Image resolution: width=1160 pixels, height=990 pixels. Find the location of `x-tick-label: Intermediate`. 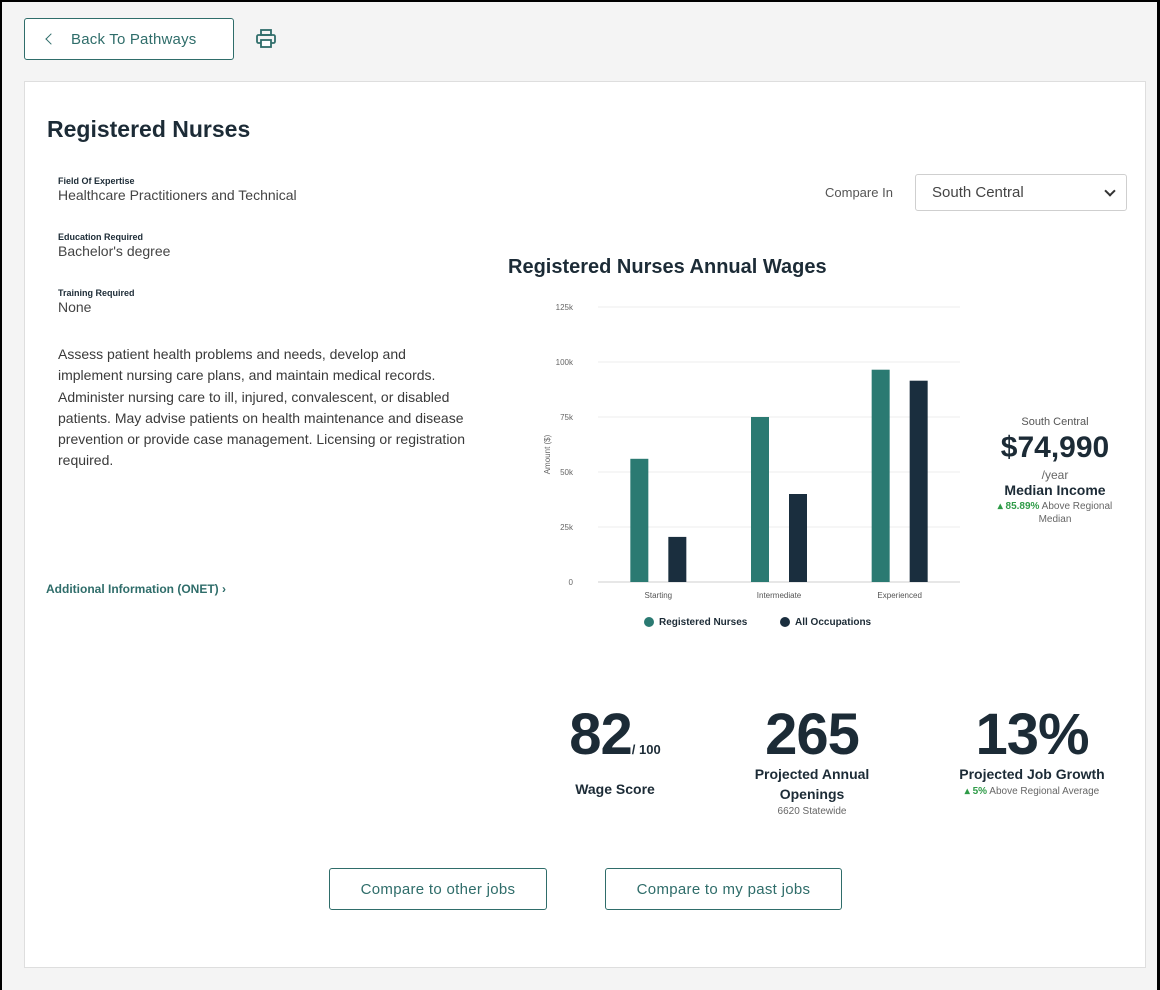

x-tick-label: Intermediate is located at coordinates (779, 595).